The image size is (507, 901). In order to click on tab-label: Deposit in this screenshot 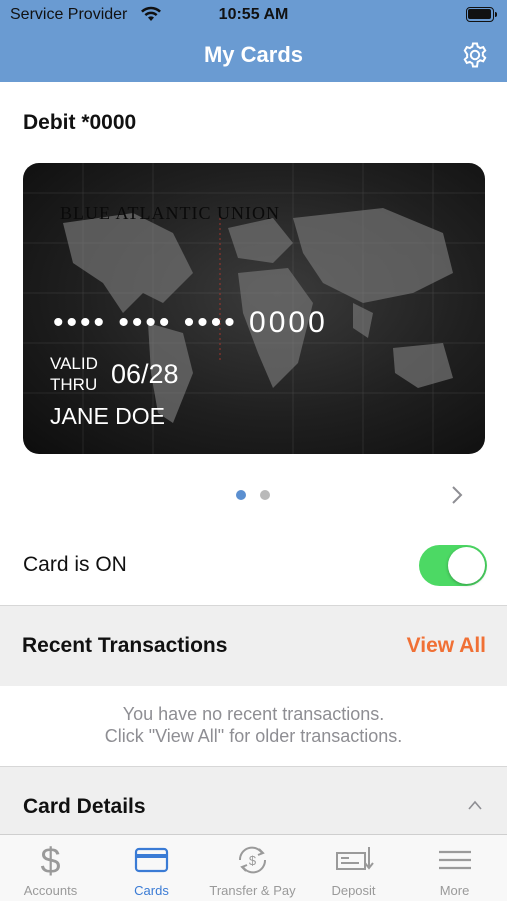, I will do `click(353, 890)`.